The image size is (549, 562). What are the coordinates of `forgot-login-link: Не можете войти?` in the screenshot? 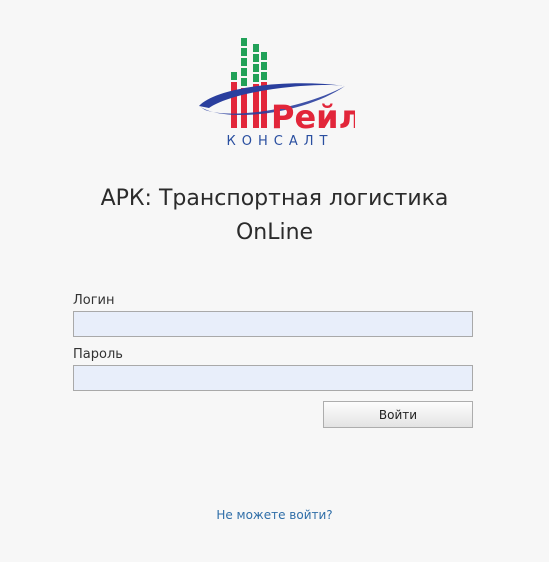 It's located at (274, 515).